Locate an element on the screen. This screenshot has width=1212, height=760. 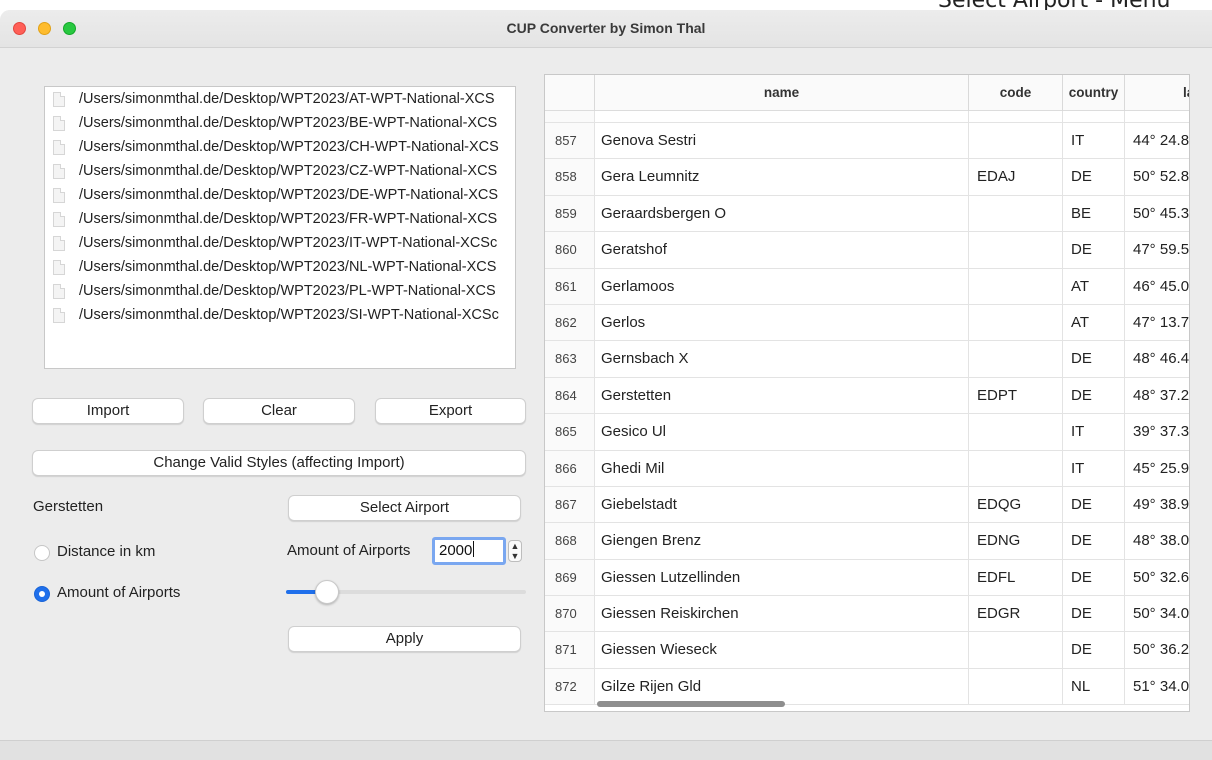
header-code: code is located at coordinates (1016, 93).